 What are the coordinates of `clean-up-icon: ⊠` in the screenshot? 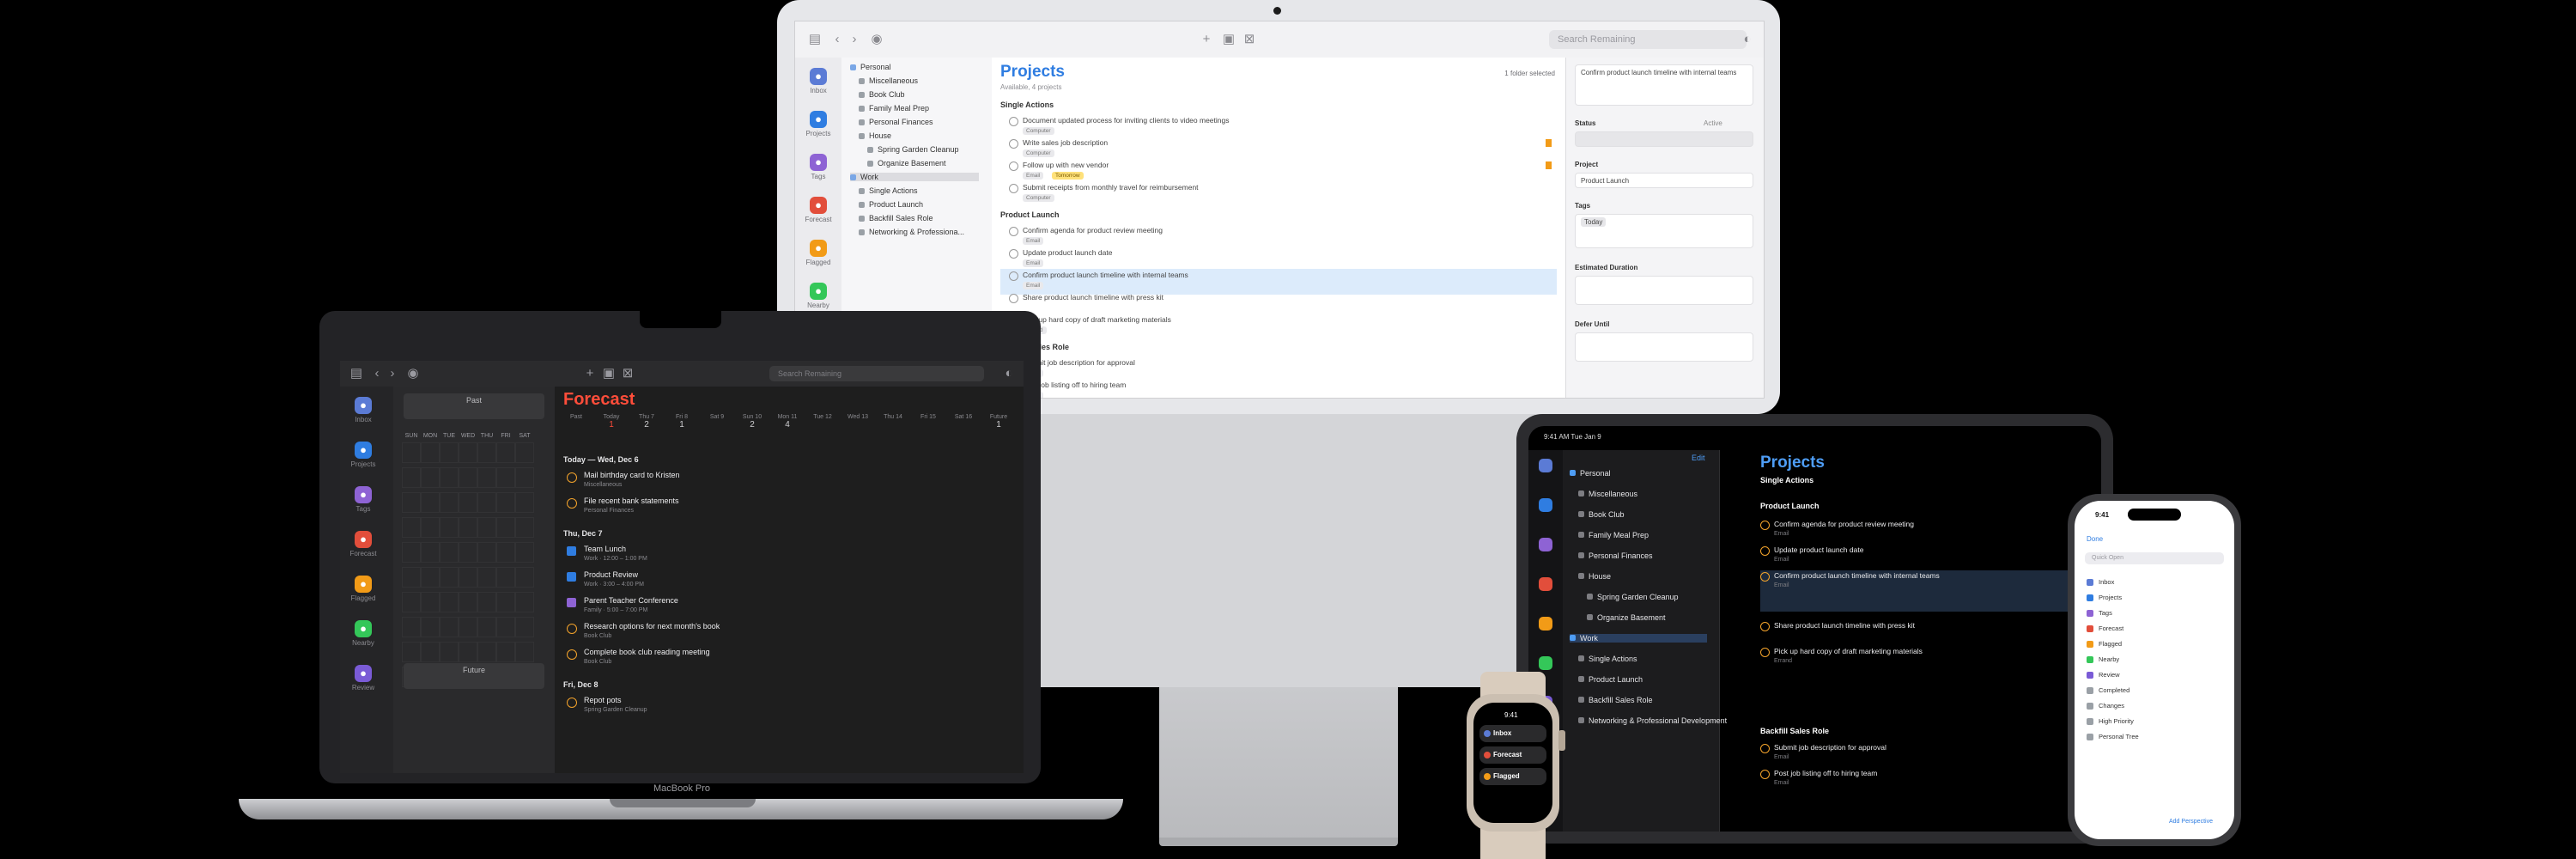 It's located at (627, 374).